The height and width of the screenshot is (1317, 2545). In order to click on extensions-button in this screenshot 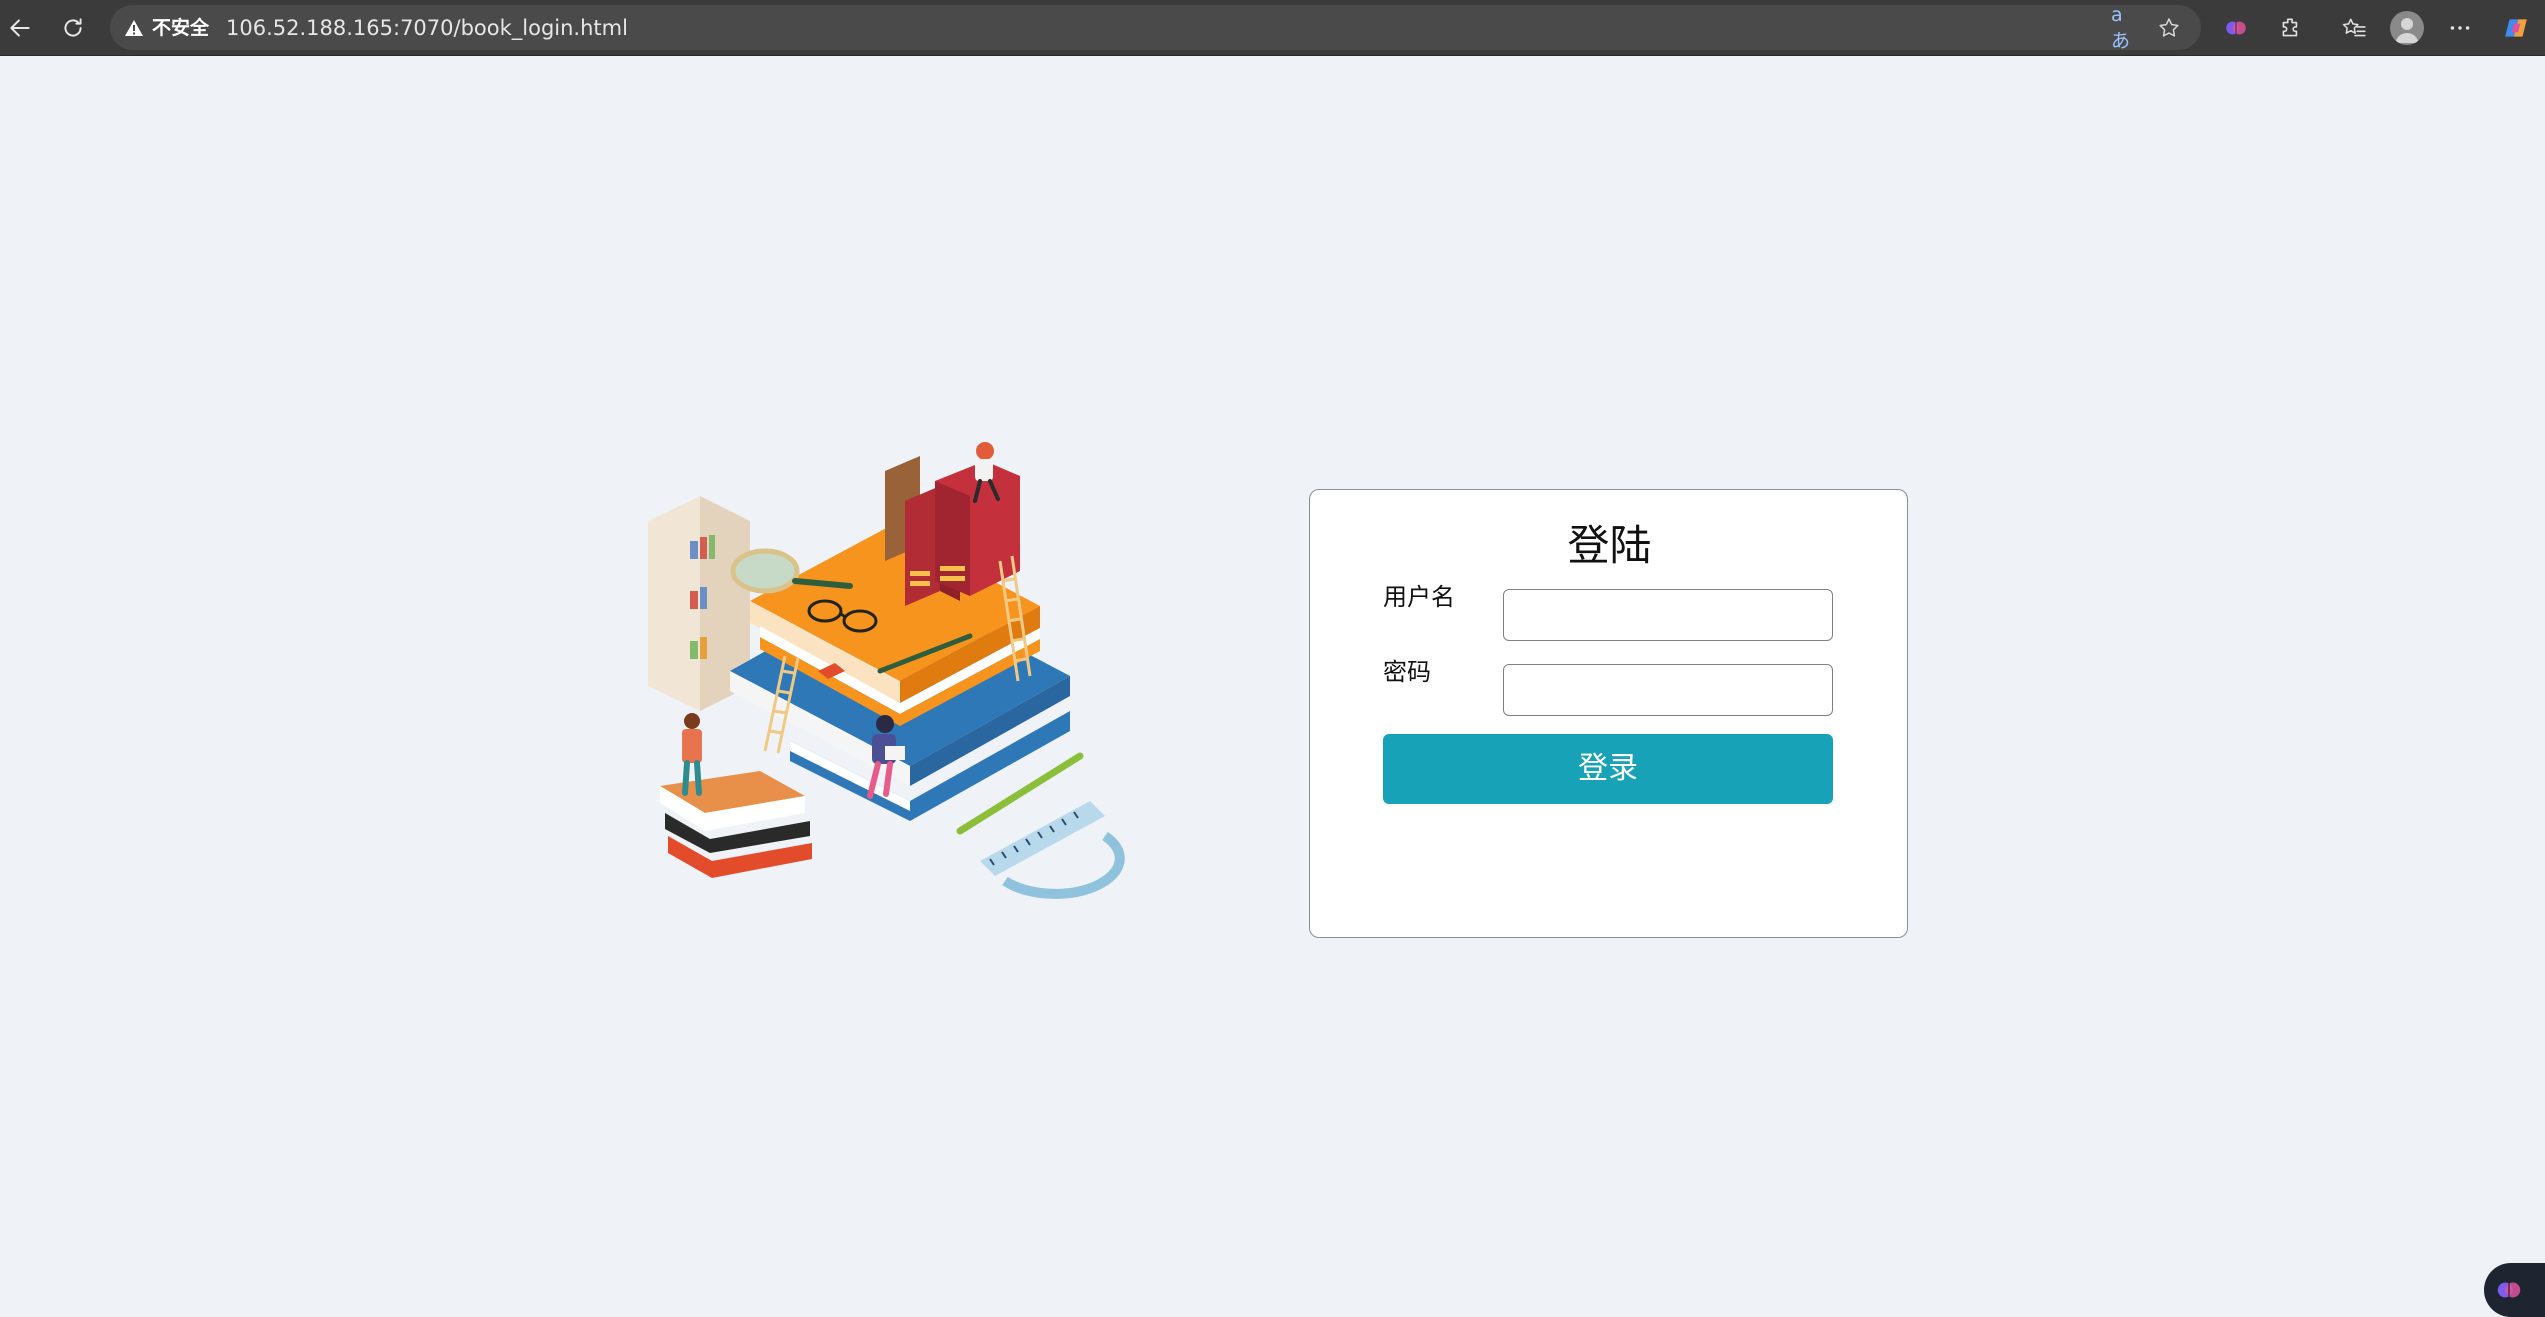, I will do `click(2291, 28)`.